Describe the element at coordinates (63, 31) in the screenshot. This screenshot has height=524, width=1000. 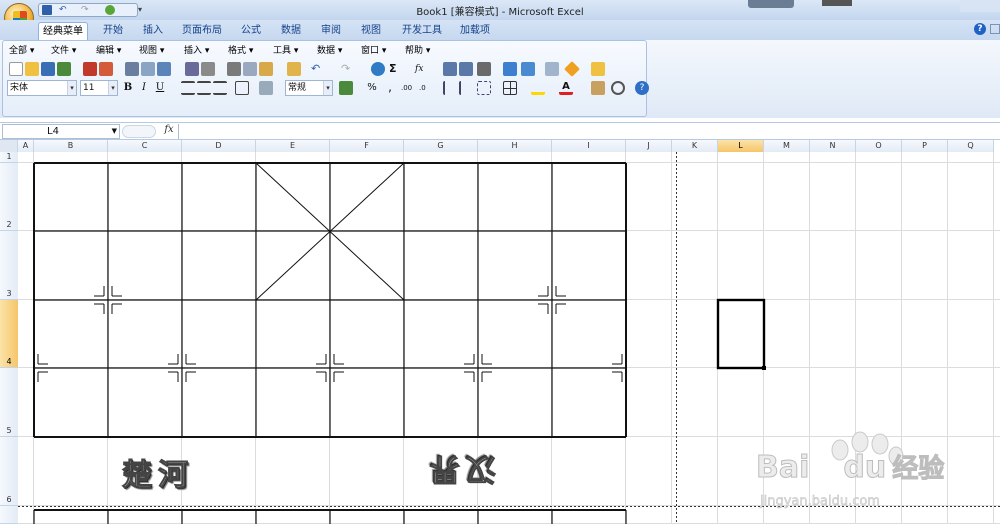
I see `tab-classic-menu: 经典菜单` at that location.